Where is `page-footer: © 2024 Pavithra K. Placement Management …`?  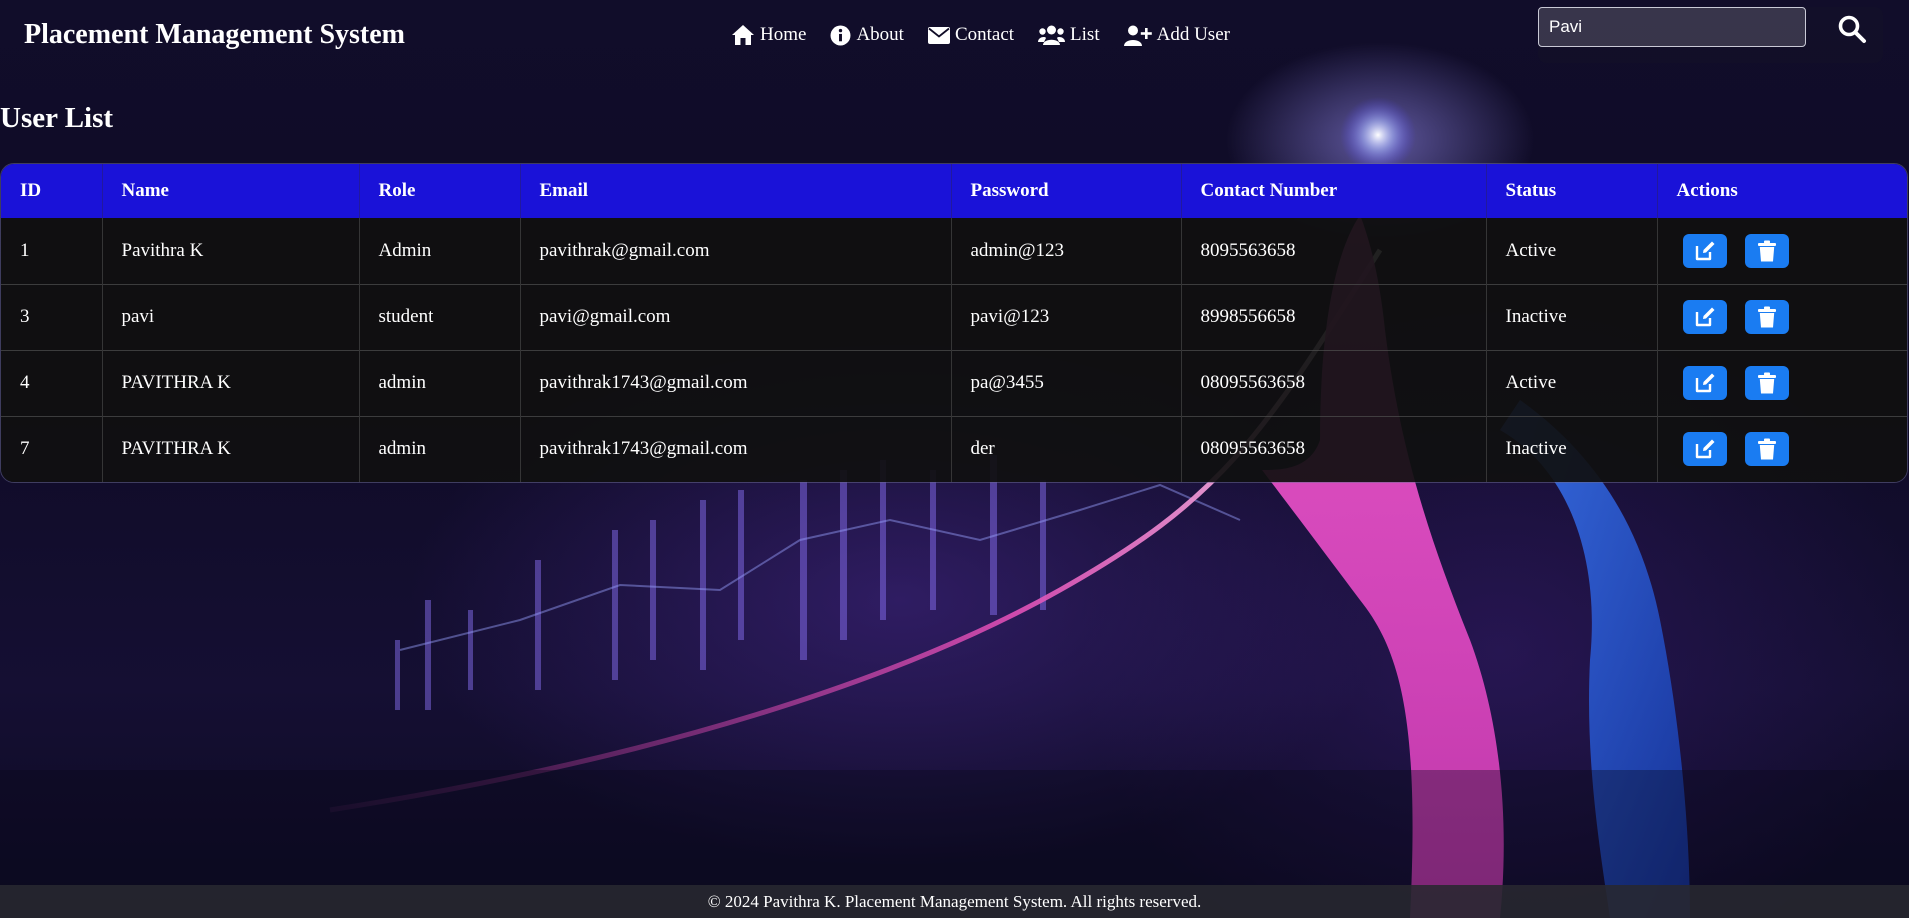 page-footer: © 2024 Pavithra K. Placement Management … is located at coordinates (954, 901).